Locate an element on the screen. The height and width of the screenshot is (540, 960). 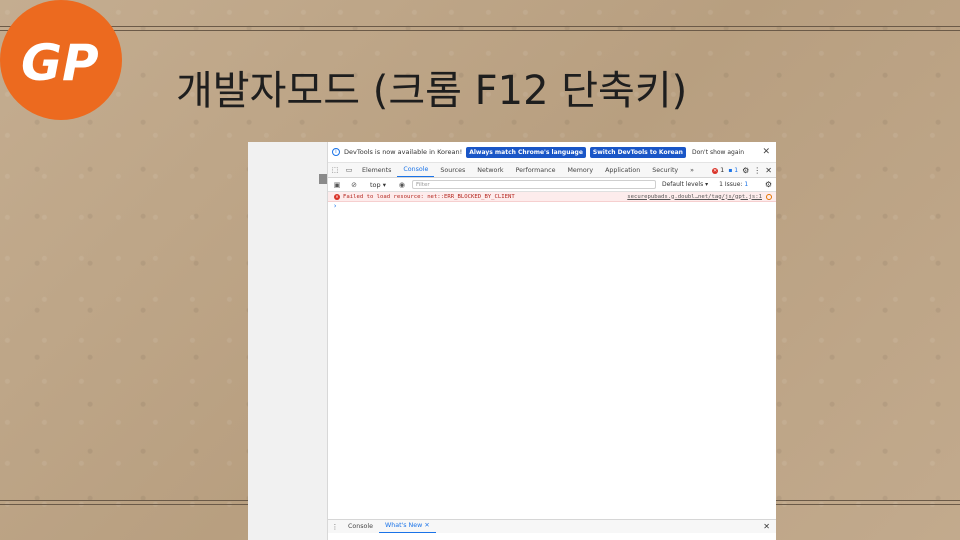
tab-performance: Performance is located at coordinates (536, 170).